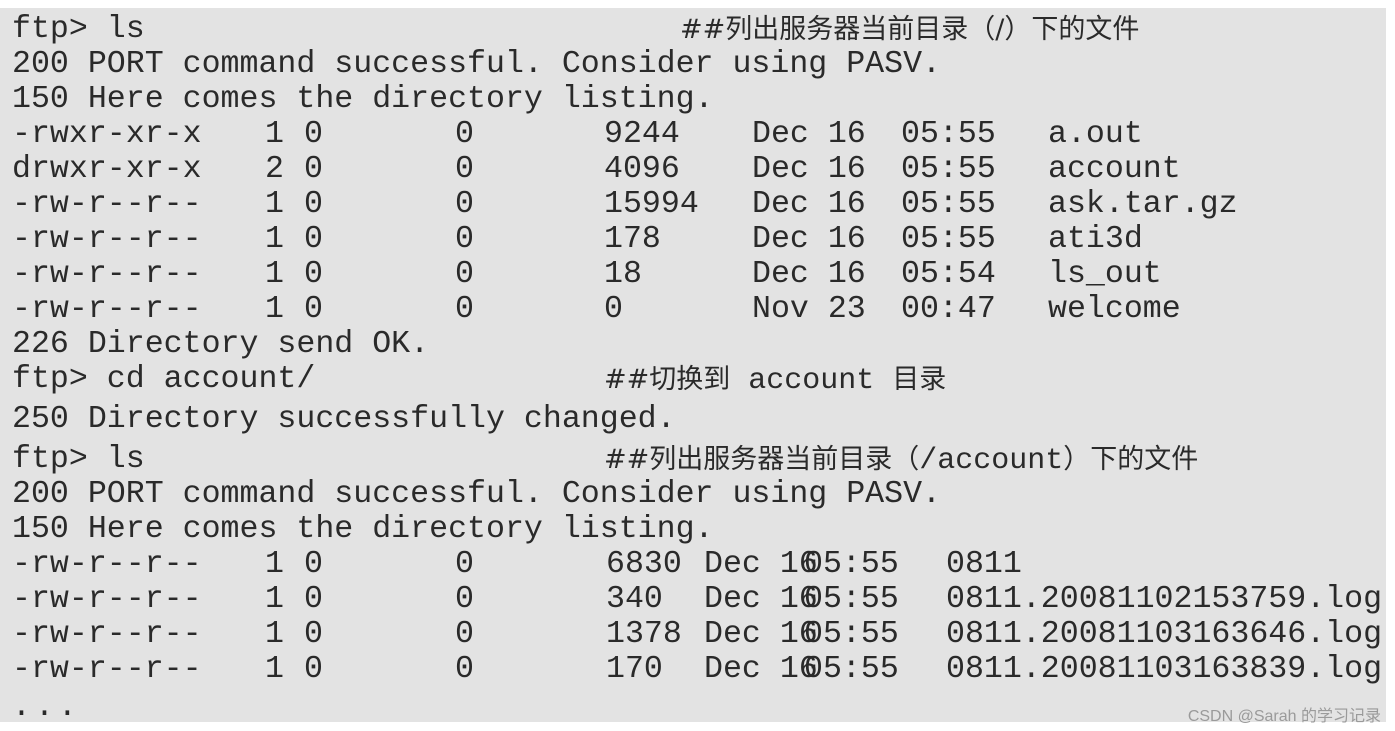 This screenshot has height=731, width=1395. Describe the element at coordinates (762, 459) in the screenshot. I see `comment-text: ##列出服务器当前目录（` at that location.